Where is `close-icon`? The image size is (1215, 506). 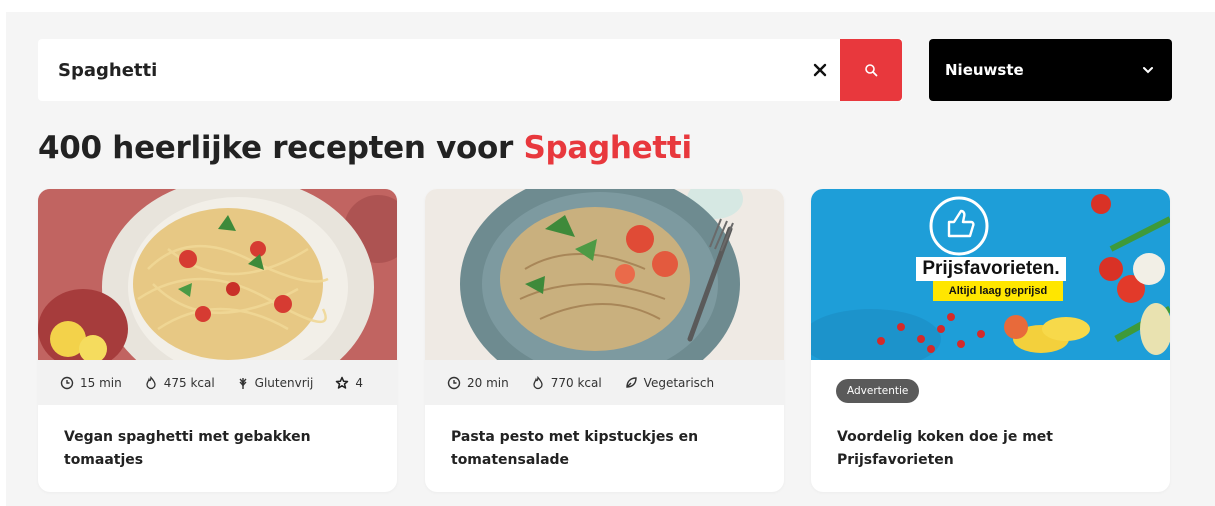
close-icon is located at coordinates (820, 70).